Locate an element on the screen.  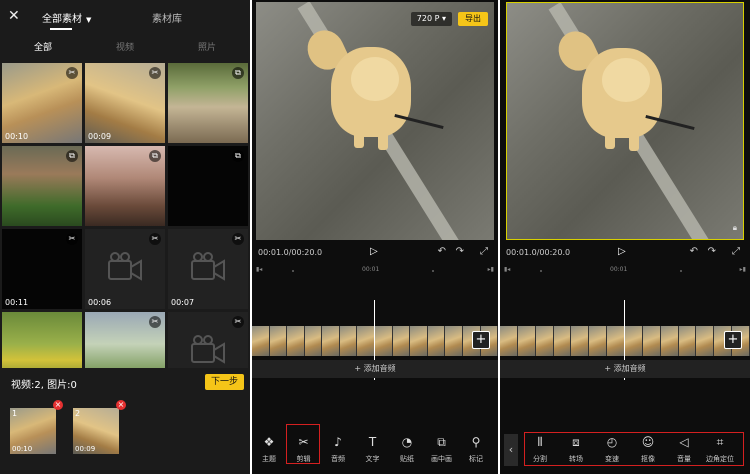
back-icon: ‹ is located at coordinates (511, 450).